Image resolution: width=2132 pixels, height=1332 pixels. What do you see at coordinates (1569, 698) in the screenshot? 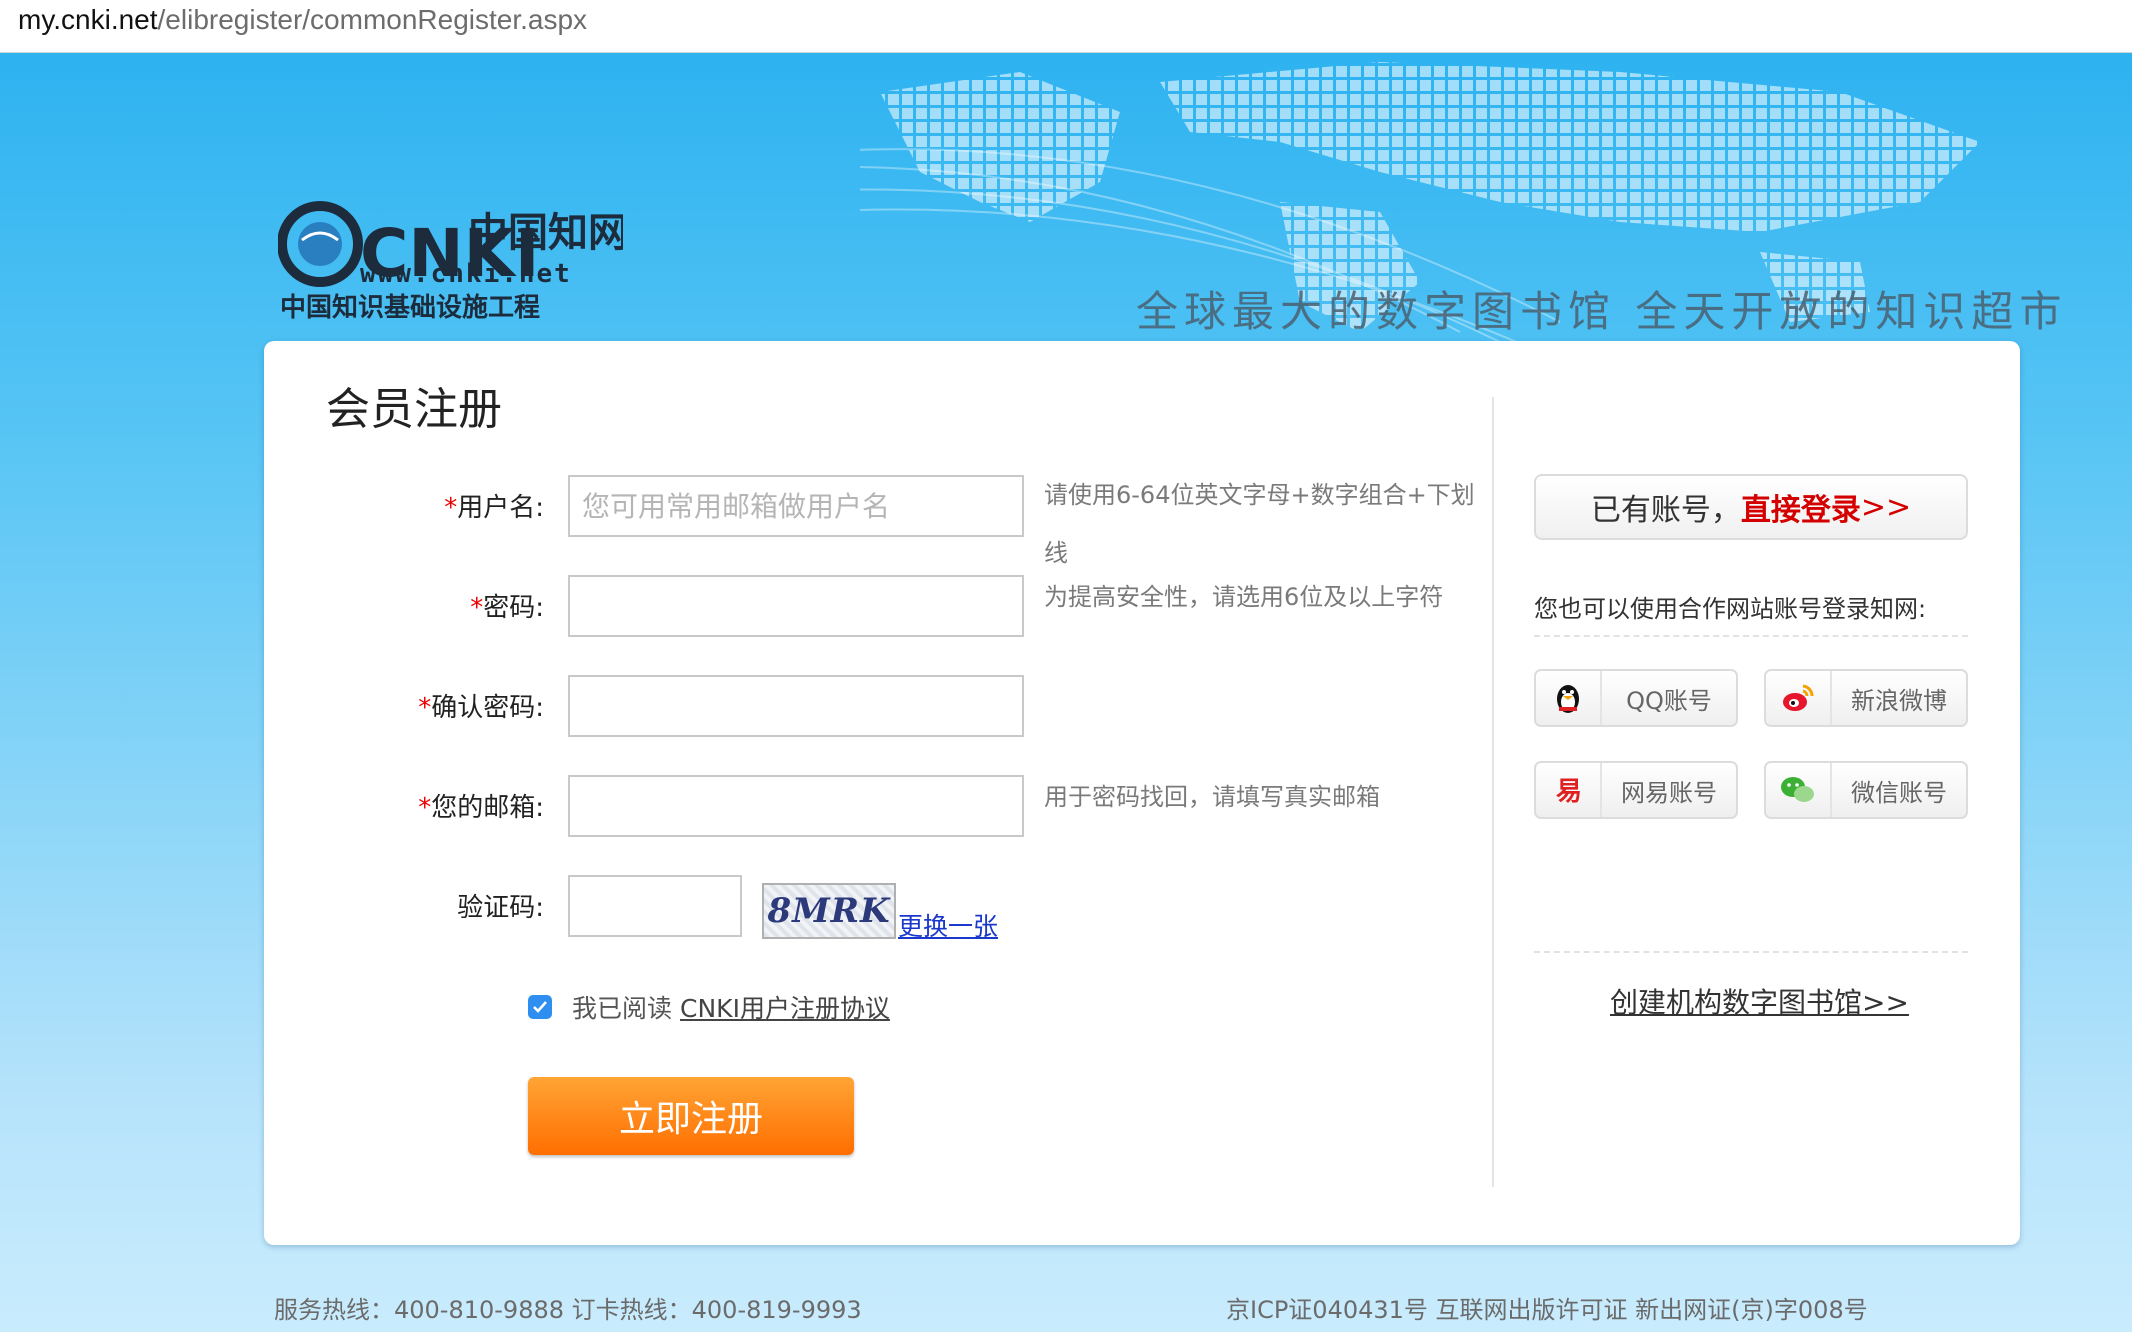
I see `qq-penguin-icon` at bounding box center [1569, 698].